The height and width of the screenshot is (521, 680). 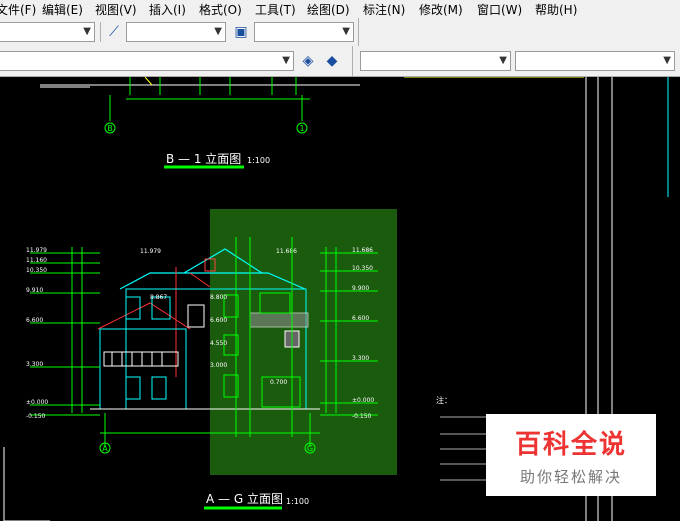 What do you see at coordinates (435, 61) in the screenshot?
I see `color-combo: ▼` at bounding box center [435, 61].